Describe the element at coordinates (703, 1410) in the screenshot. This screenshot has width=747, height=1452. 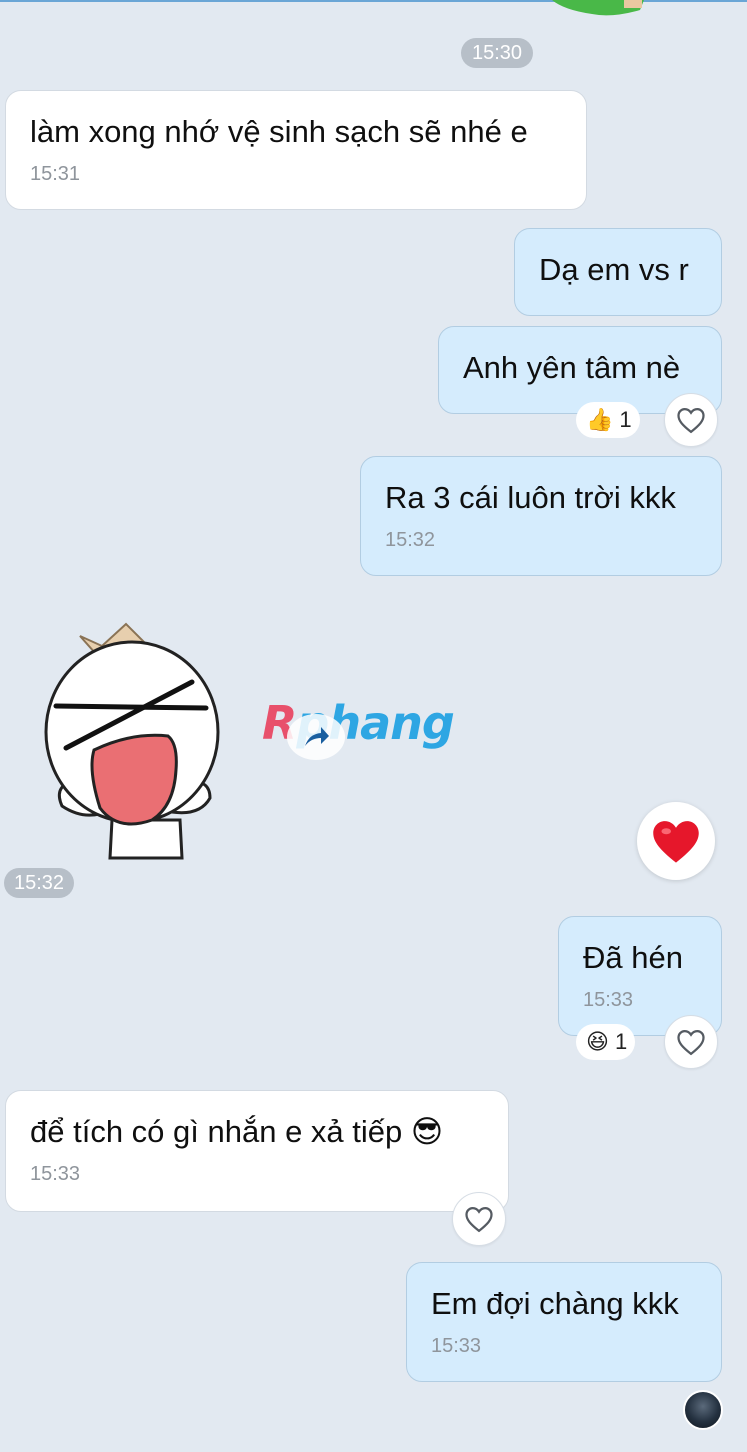
I see `sender-avatar` at that location.